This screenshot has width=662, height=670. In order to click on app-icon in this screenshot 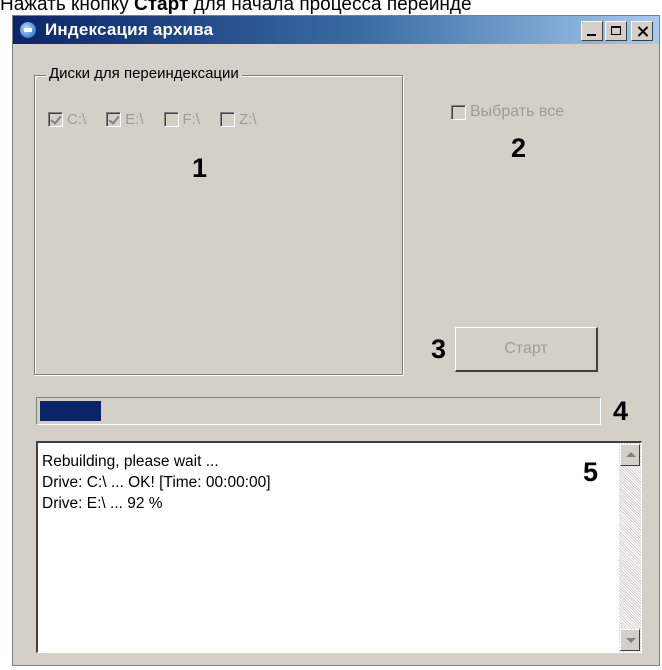, I will do `click(28, 30)`.